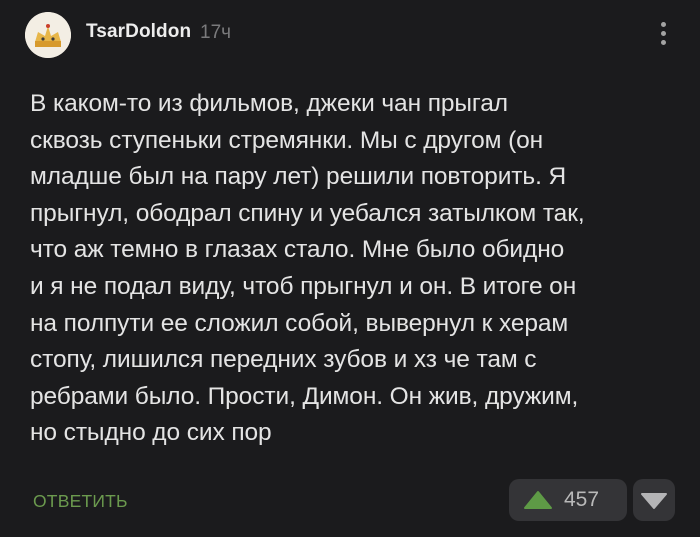 The image size is (700, 537). What do you see at coordinates (216, 32) in the screenshot?
I see `comment-time: 17ч` at bounding box center [216, 32].